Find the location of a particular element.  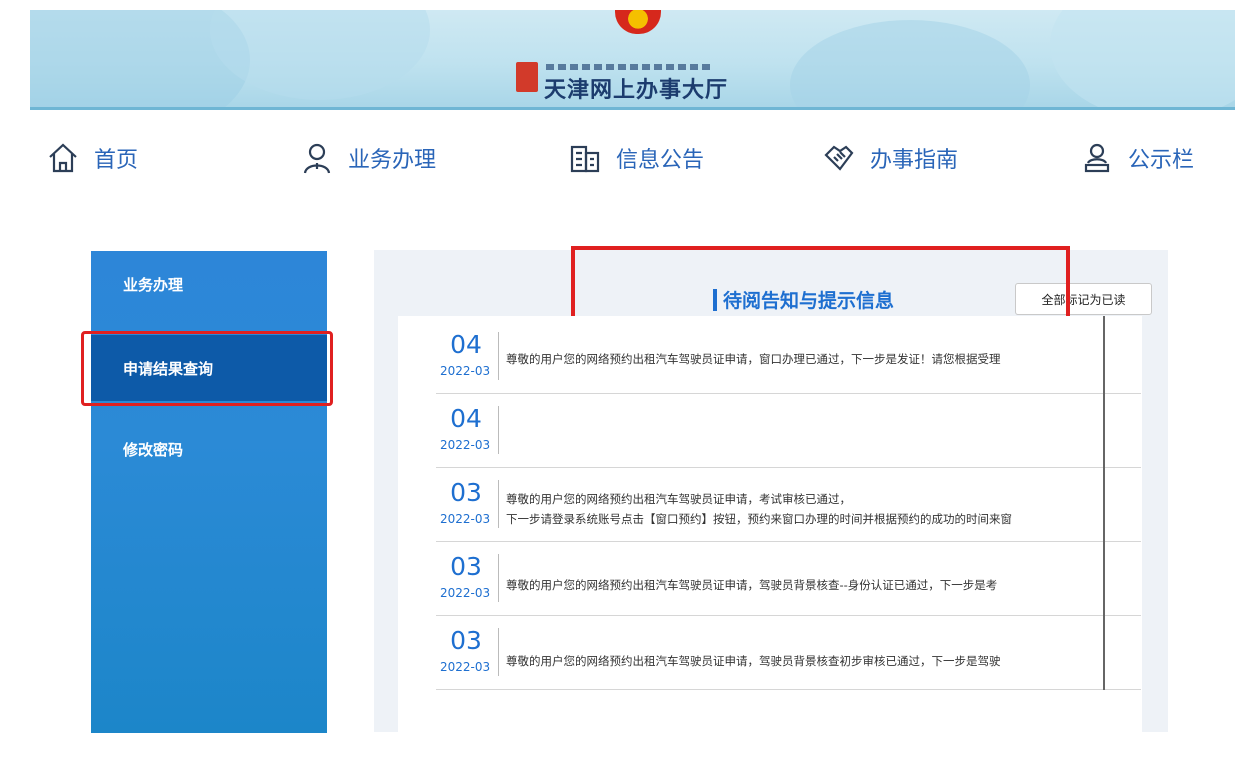

sidebar-item-label: 业务办理 is located at coordinates (153, 284).